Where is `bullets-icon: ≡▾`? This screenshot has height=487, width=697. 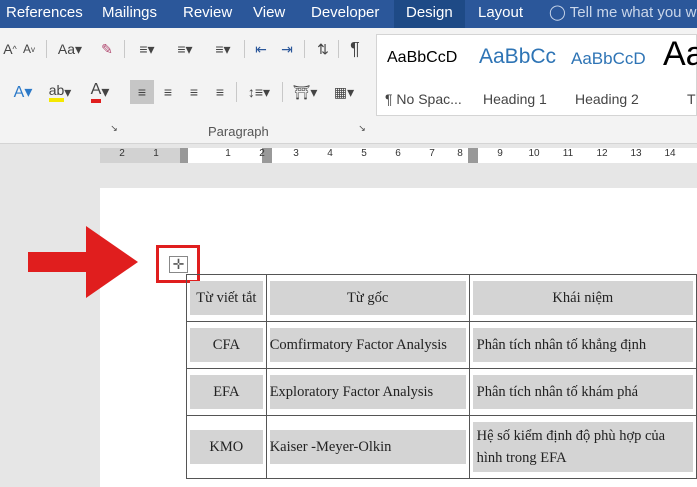
bullets-icon: ≡▾ is located at coordinates (147, 49).